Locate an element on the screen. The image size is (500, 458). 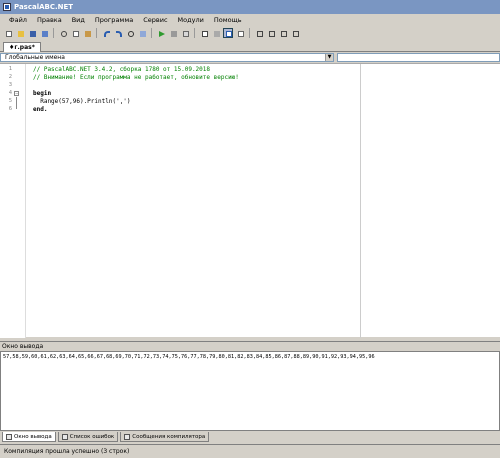
menu-view: Вид is located at coordinates (78, 20).